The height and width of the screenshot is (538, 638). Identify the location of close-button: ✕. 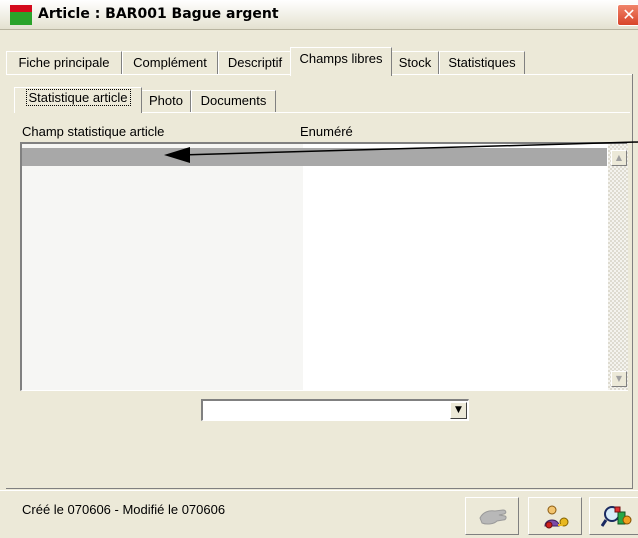
(627, 15).